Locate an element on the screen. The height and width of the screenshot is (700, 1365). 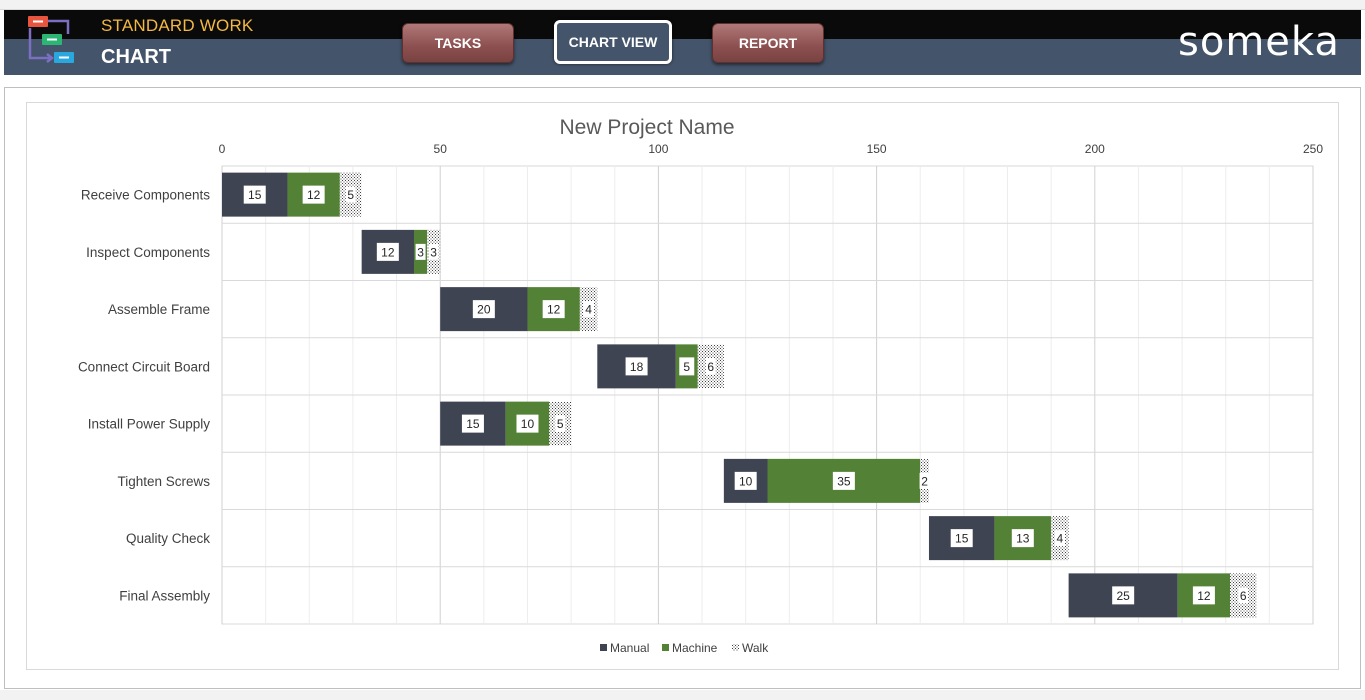
x-tick-label: 100 is located at coordinates (658, 149).